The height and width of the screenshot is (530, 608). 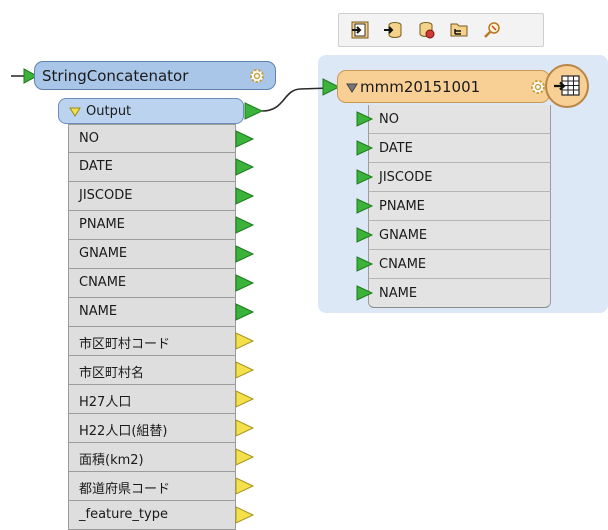 What do you see at coordinates (112, 373) in the screenshot?
I see `attribute-label: 市区町村名` at bounding box center [112, 373].